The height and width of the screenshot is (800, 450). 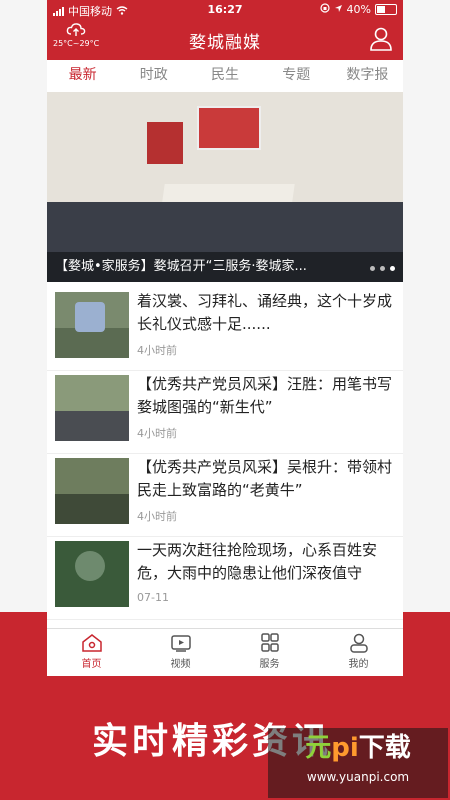 What do you see at coordinates (91, 643) in the screenshot?
I see `home-icon` at bounding box center [91, 643].